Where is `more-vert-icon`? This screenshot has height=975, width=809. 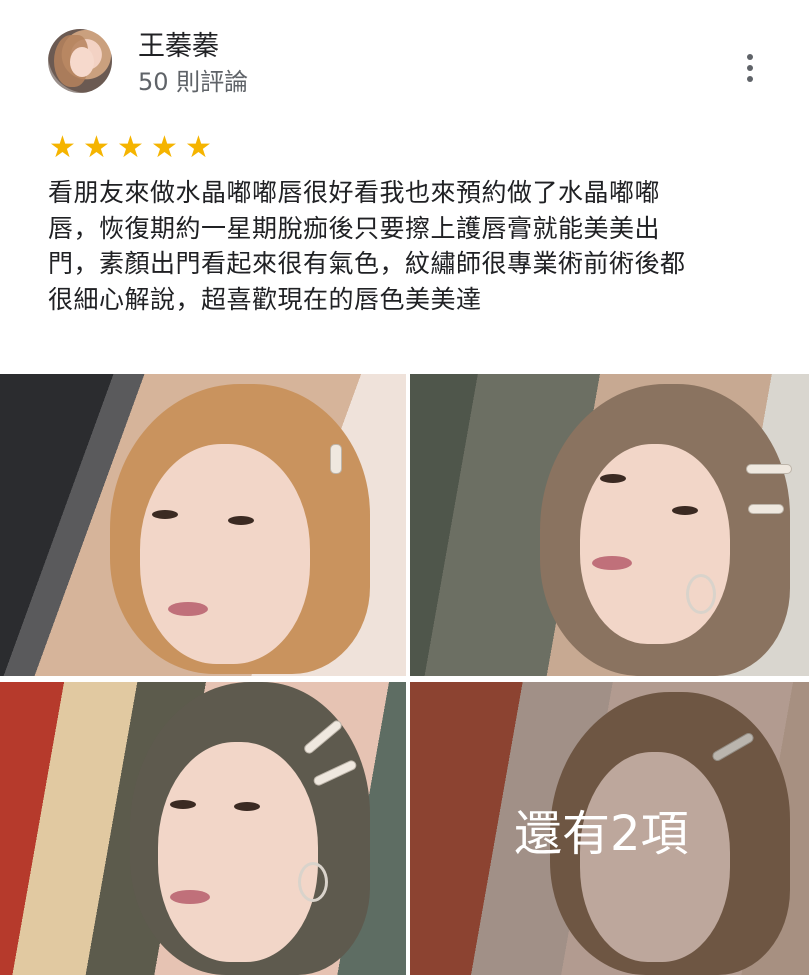 more-vert-icon is located at coordinates (750, 68).